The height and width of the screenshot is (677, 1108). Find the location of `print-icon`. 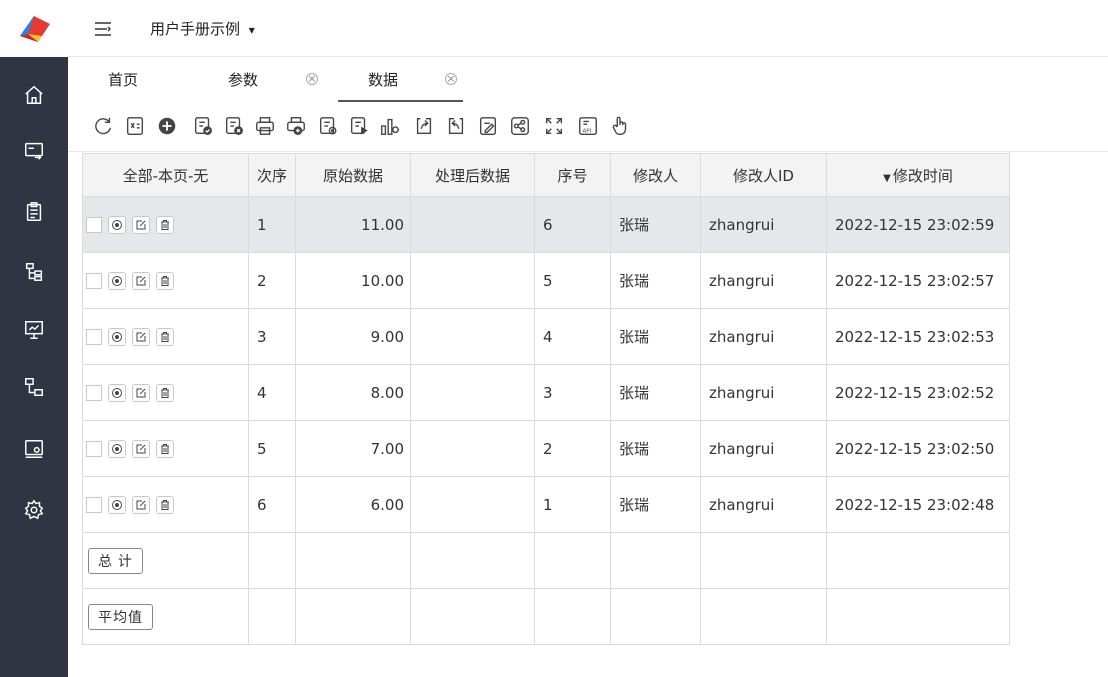

print-icon is located at coordinates (265, 126).